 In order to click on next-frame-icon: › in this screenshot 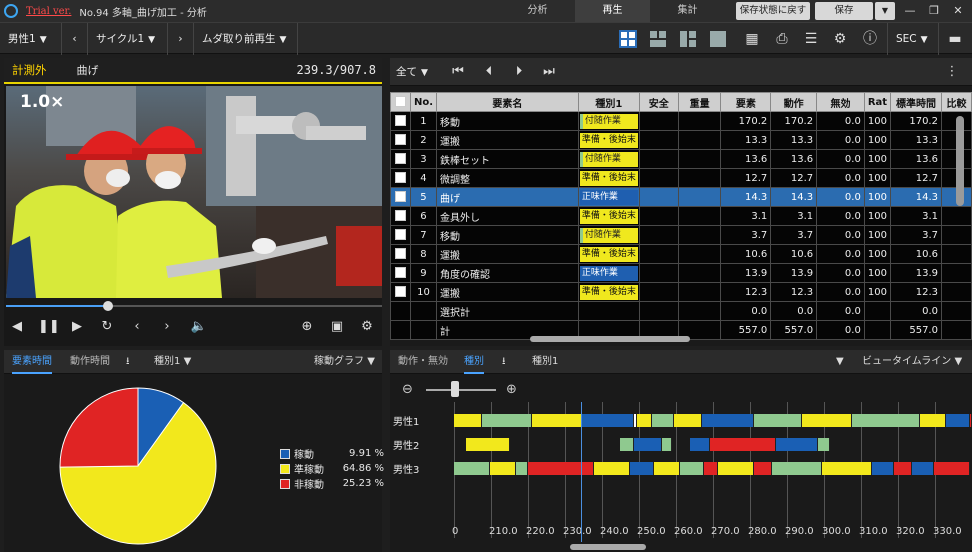, I will do `click(167, 327)`.